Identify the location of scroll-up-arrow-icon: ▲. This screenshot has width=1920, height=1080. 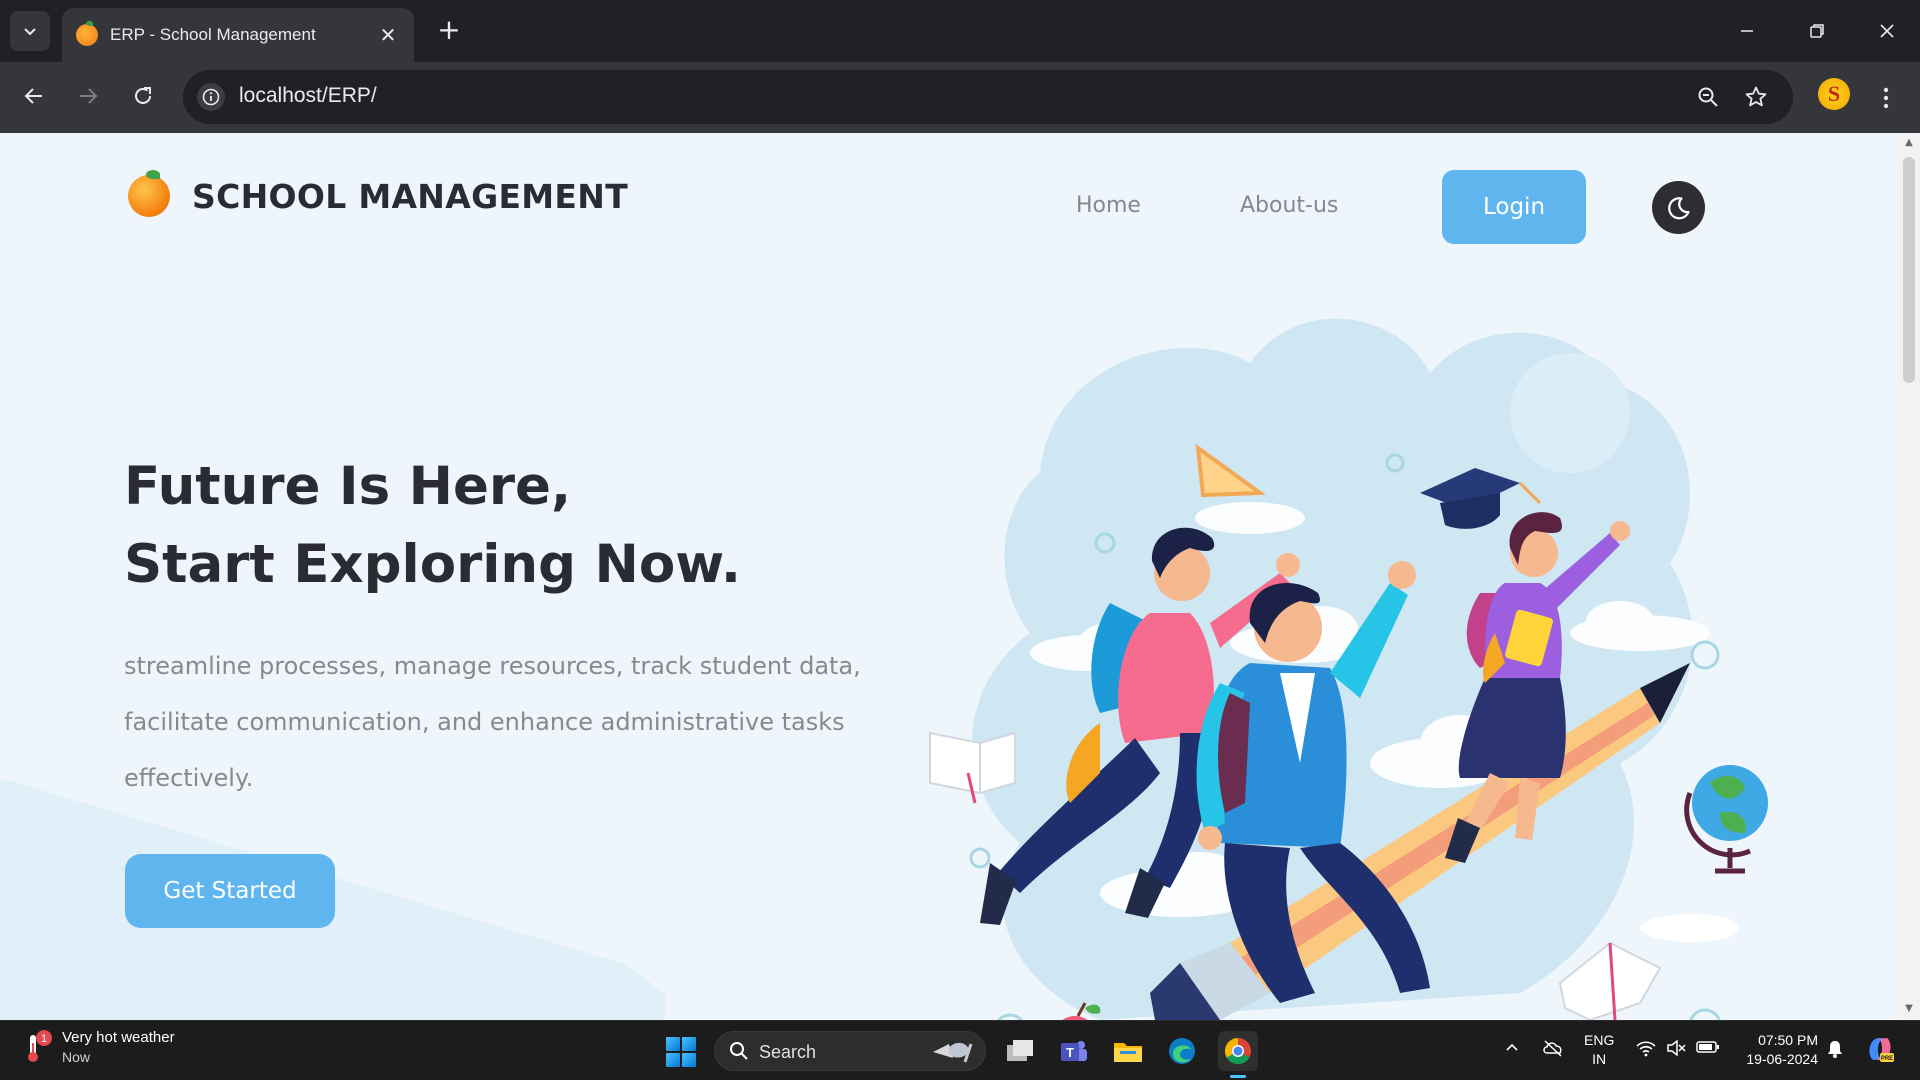
(1909, 143).